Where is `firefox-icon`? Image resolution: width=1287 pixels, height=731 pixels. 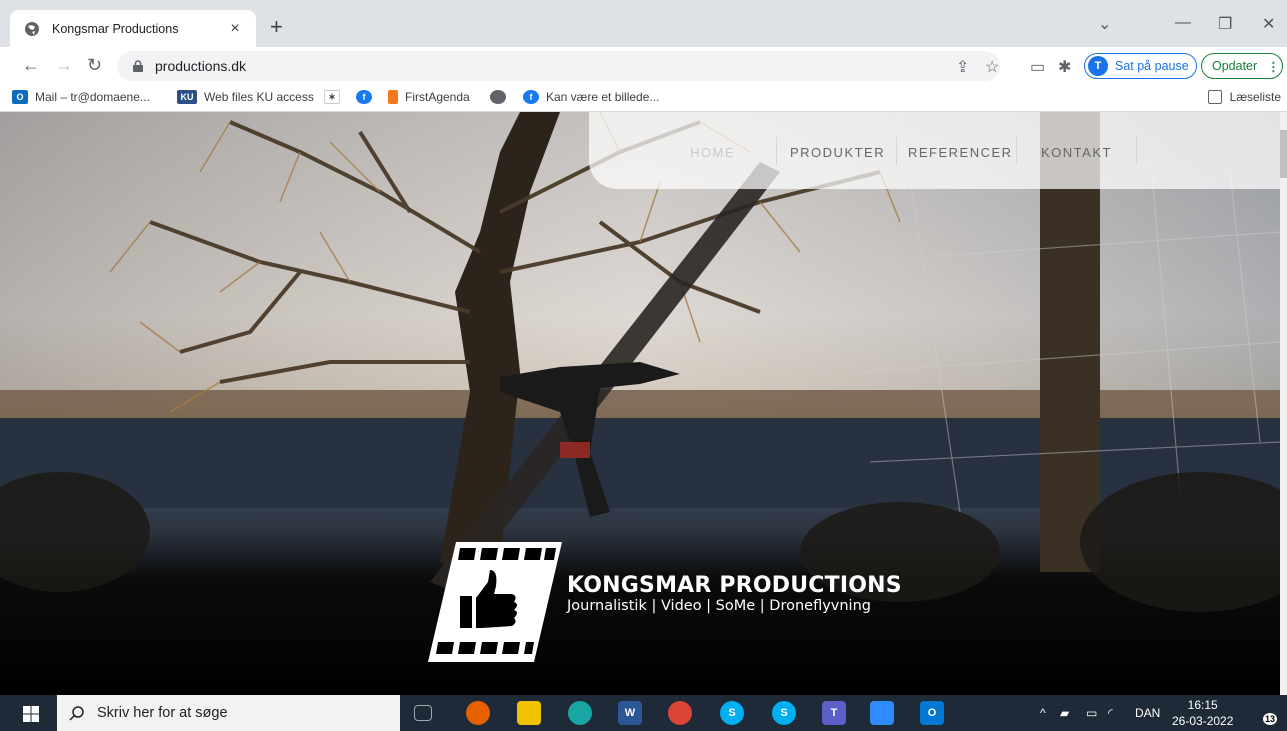
firefox-icon is located at coordinates (478, 713).